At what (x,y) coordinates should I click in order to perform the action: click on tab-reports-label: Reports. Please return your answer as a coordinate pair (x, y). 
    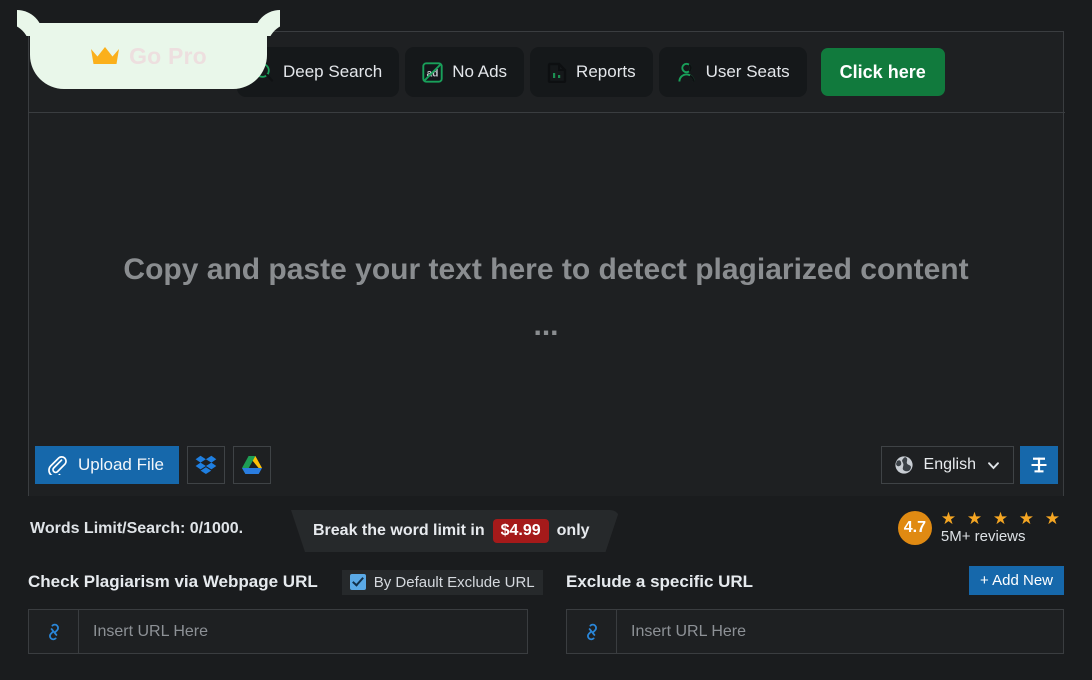
    Looking at the image, I should click on (606, 71).